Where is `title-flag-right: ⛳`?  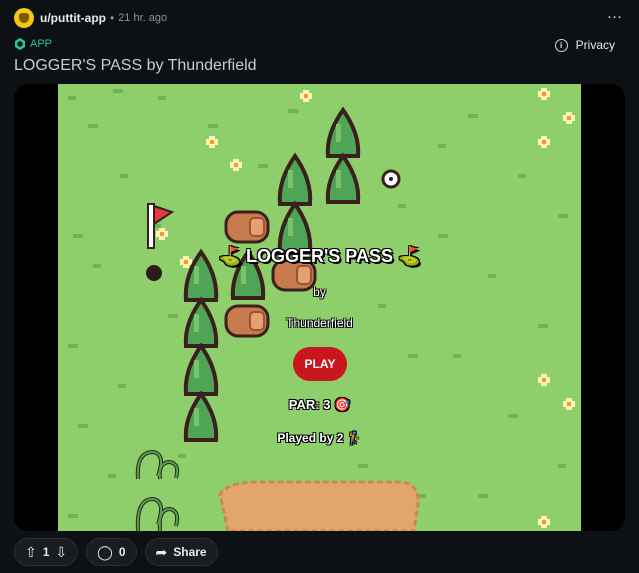
title-flag-right: ⛳ is located at coordinates (409, 256).